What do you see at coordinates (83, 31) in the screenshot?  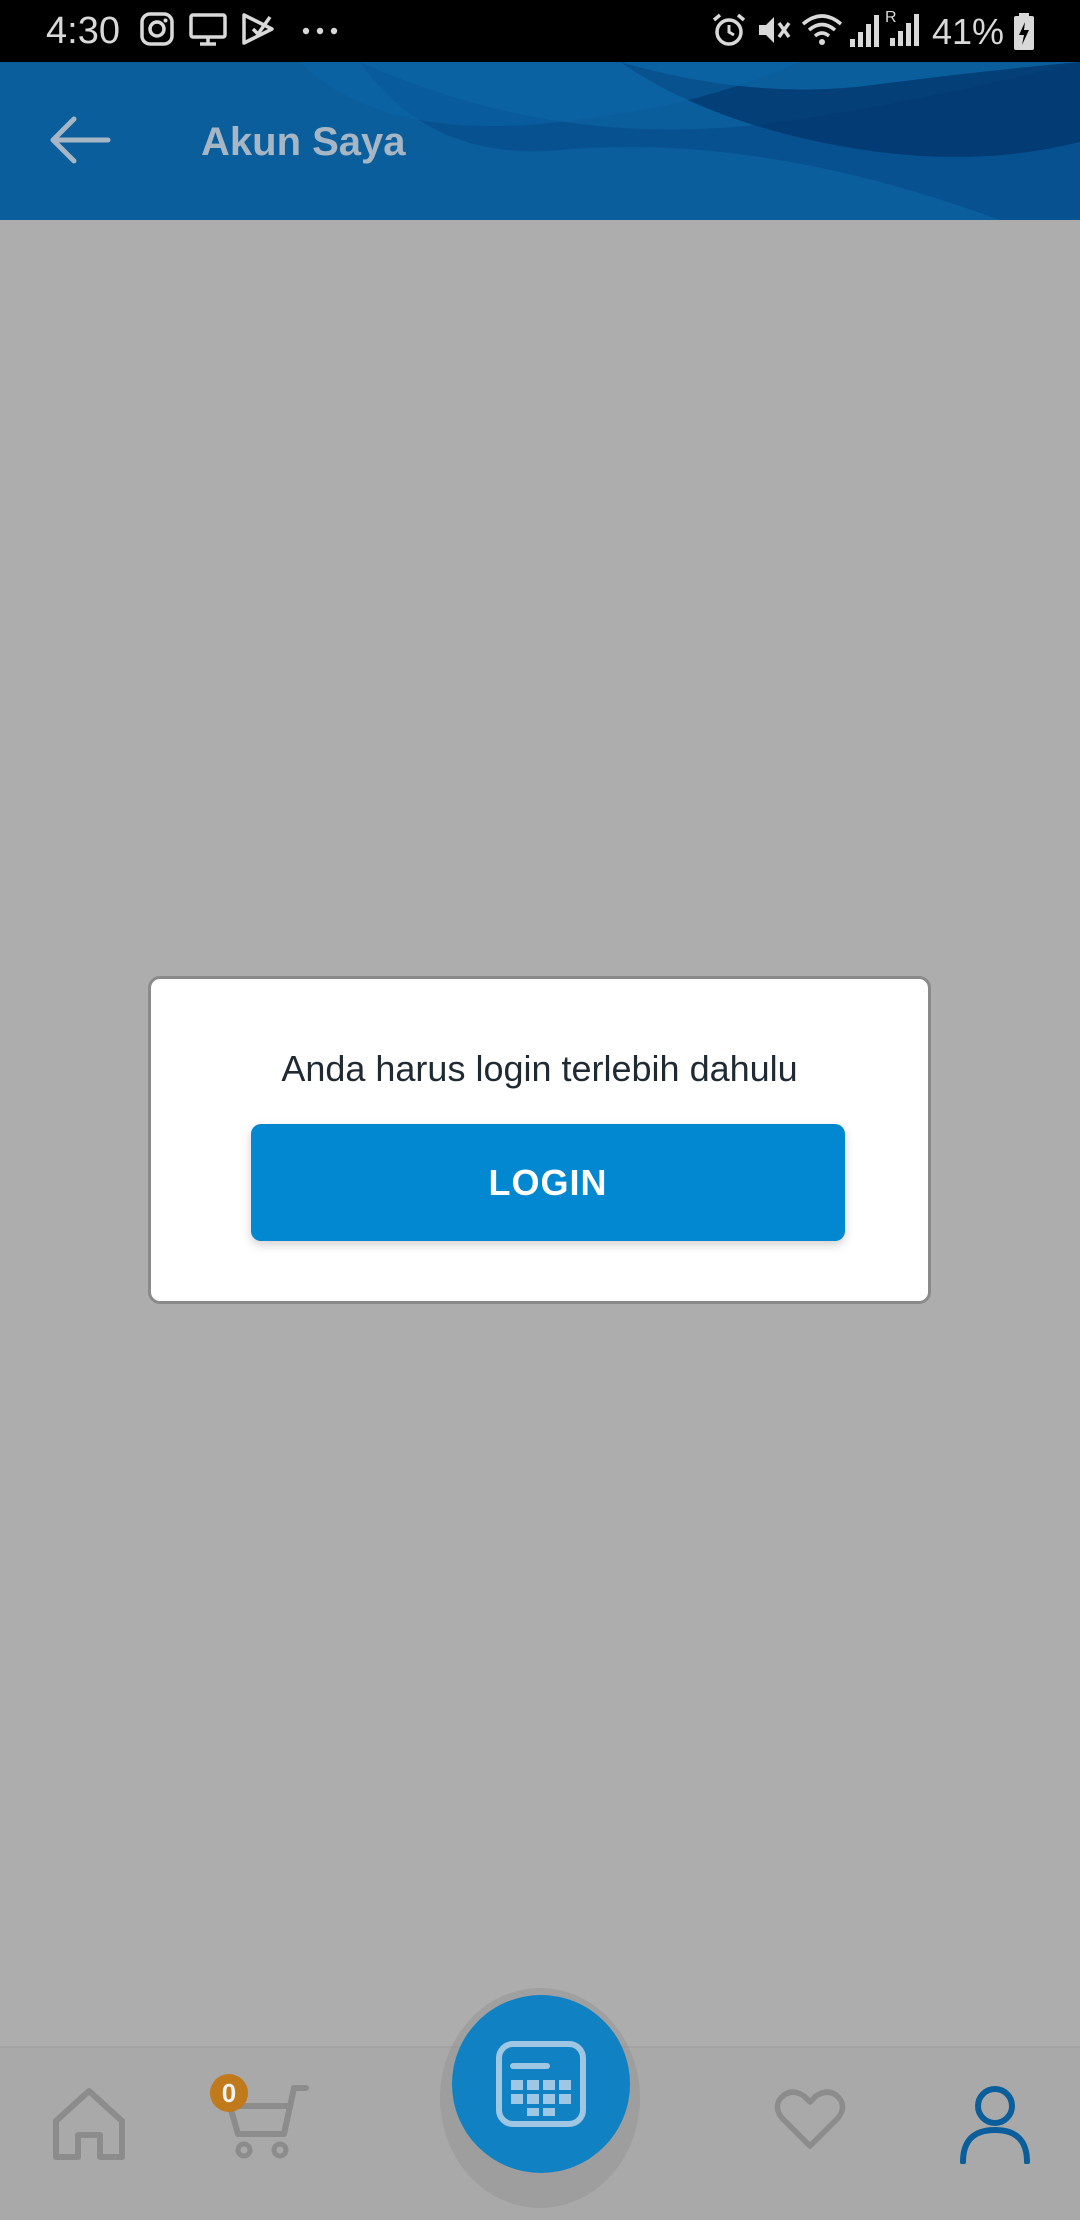 I see `status-time: 4:30` at bounding box center [83, 31].